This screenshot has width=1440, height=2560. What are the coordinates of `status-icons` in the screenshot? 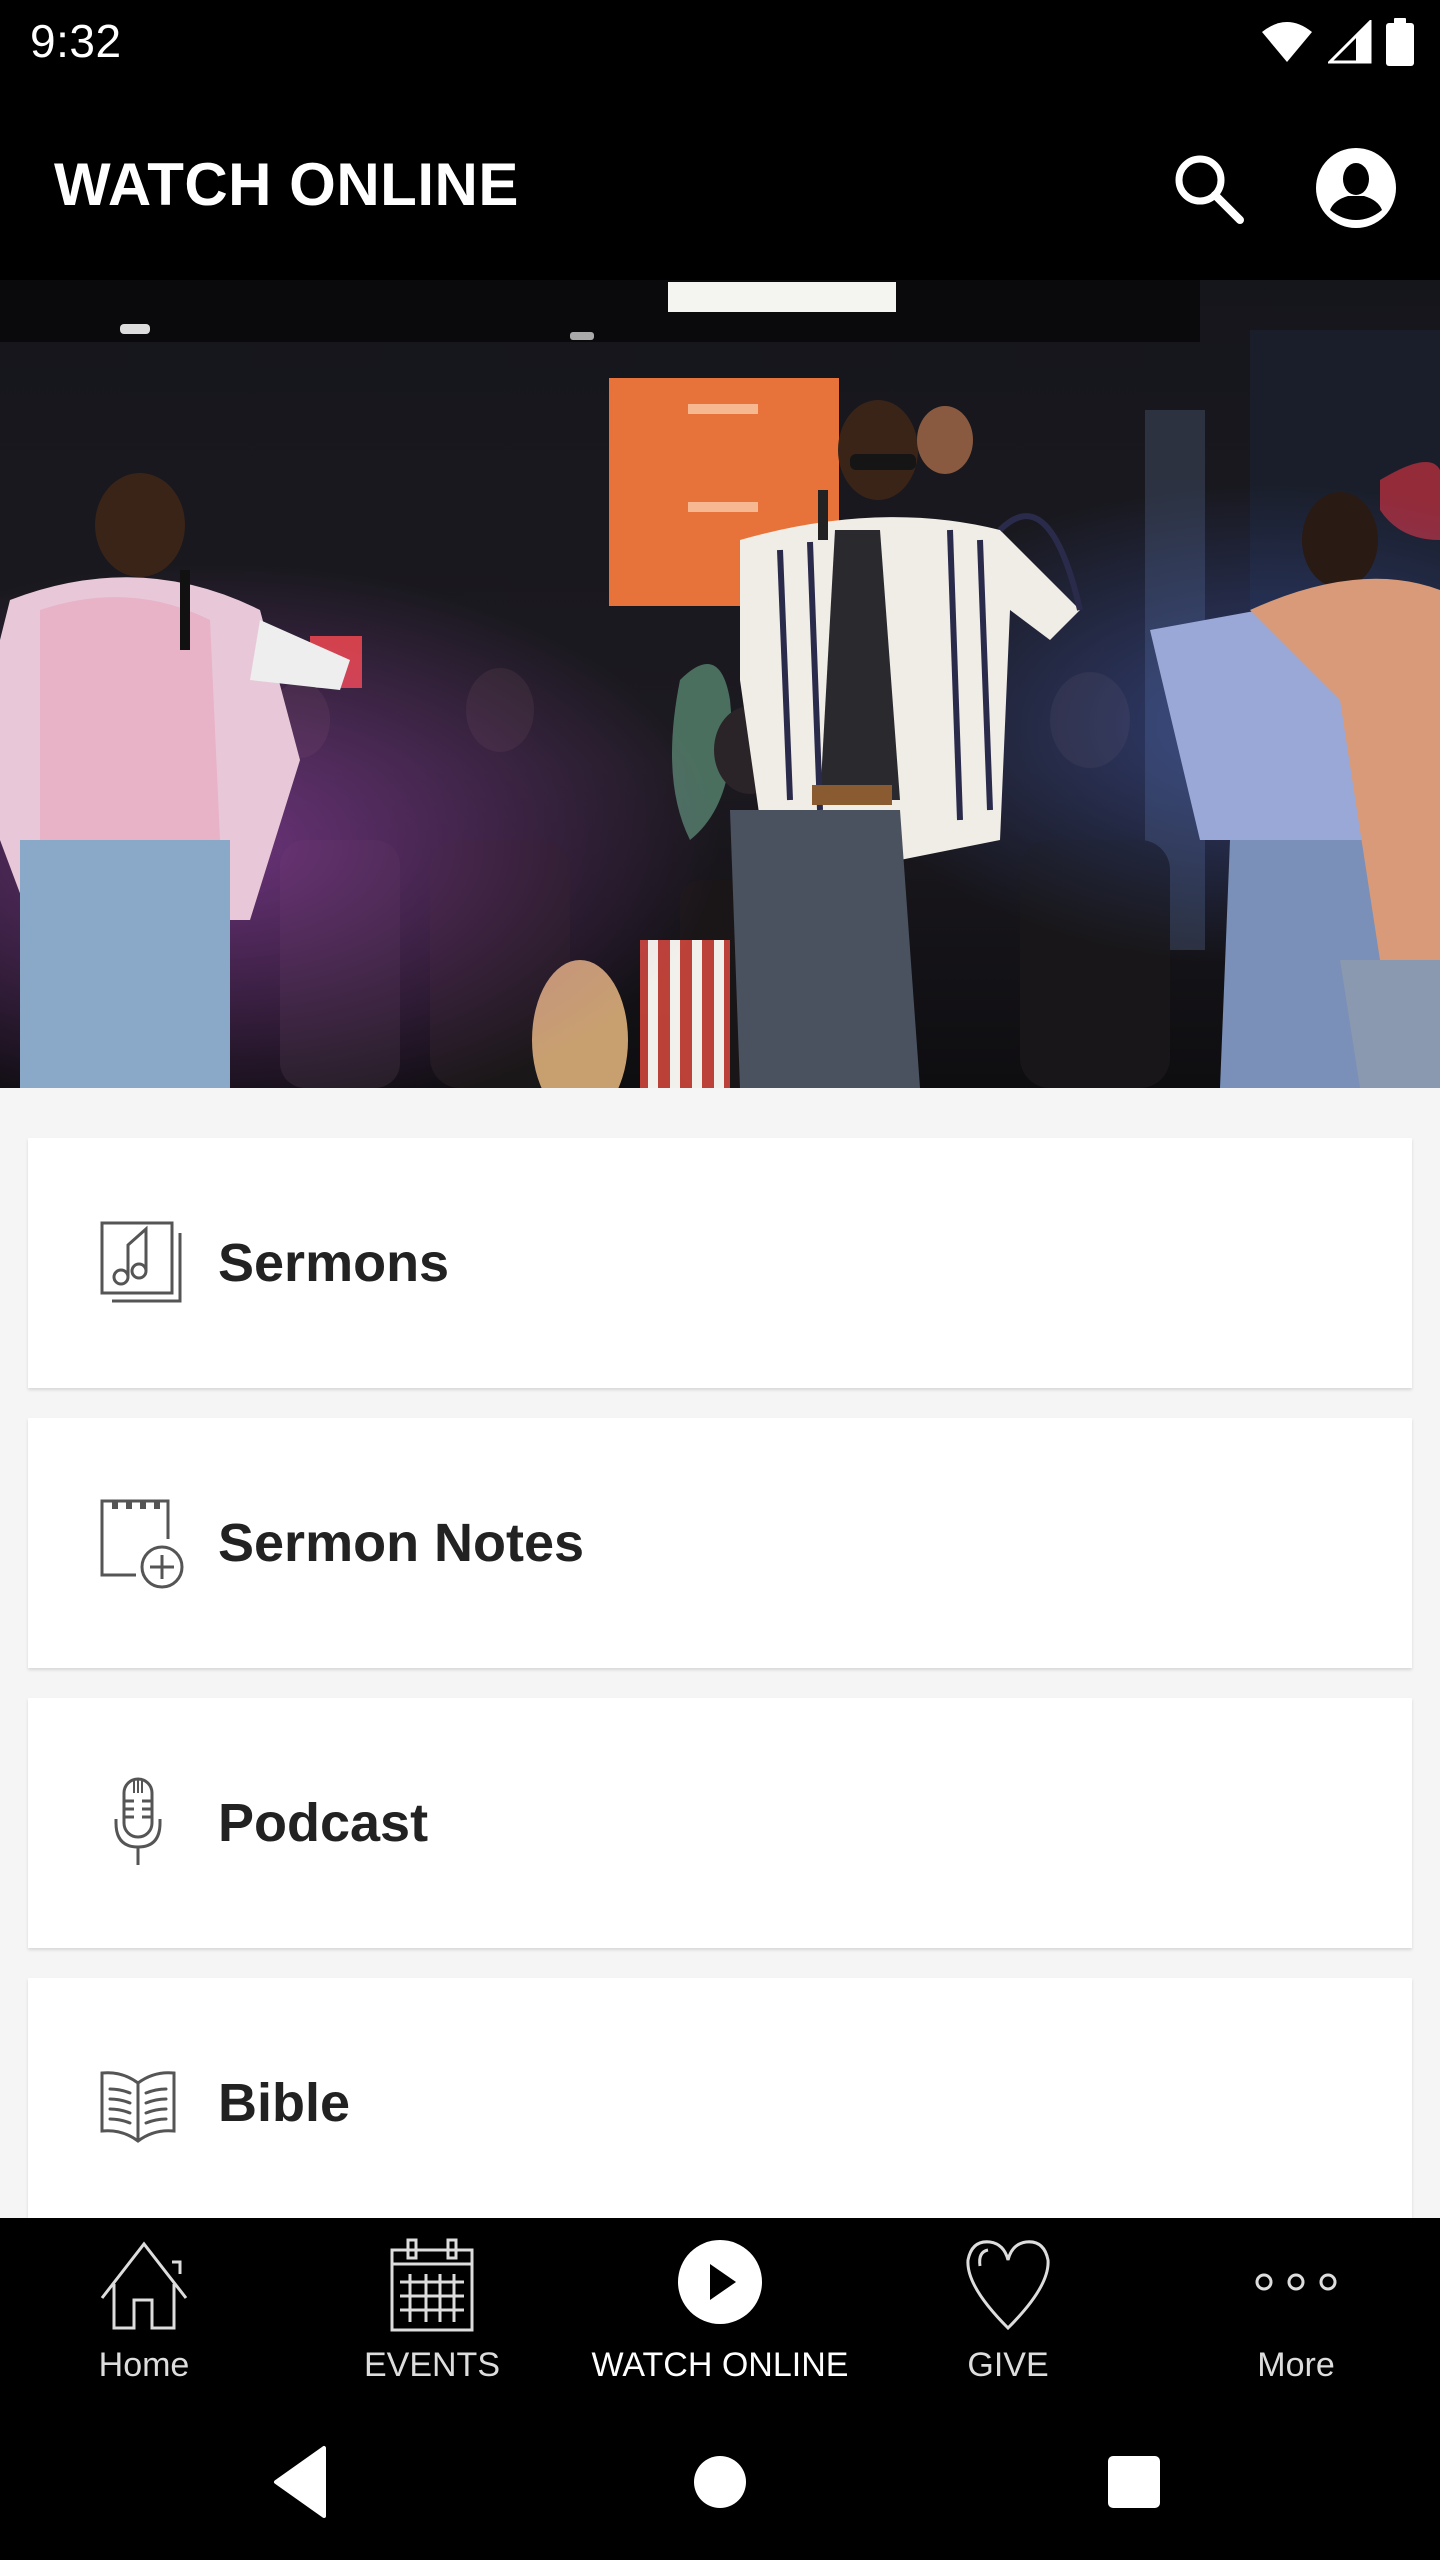 It's located at (1337, 42).